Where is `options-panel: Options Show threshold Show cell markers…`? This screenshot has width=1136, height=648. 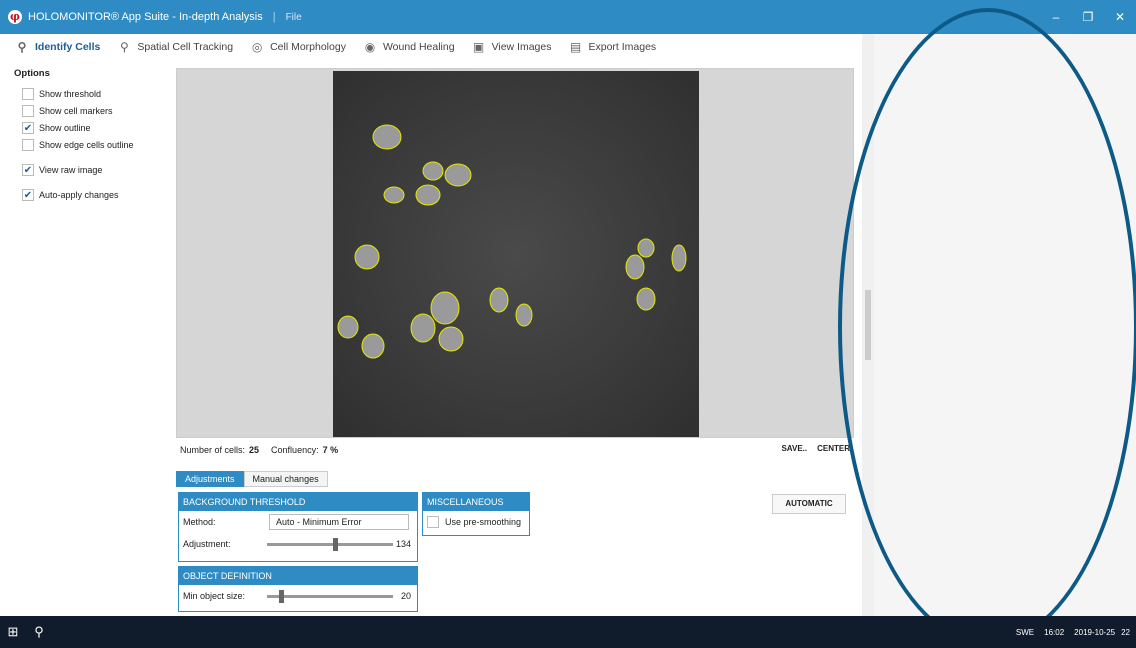
options-panel: Options Show threshold Show cell markers… is located at coordinates (89, 135).